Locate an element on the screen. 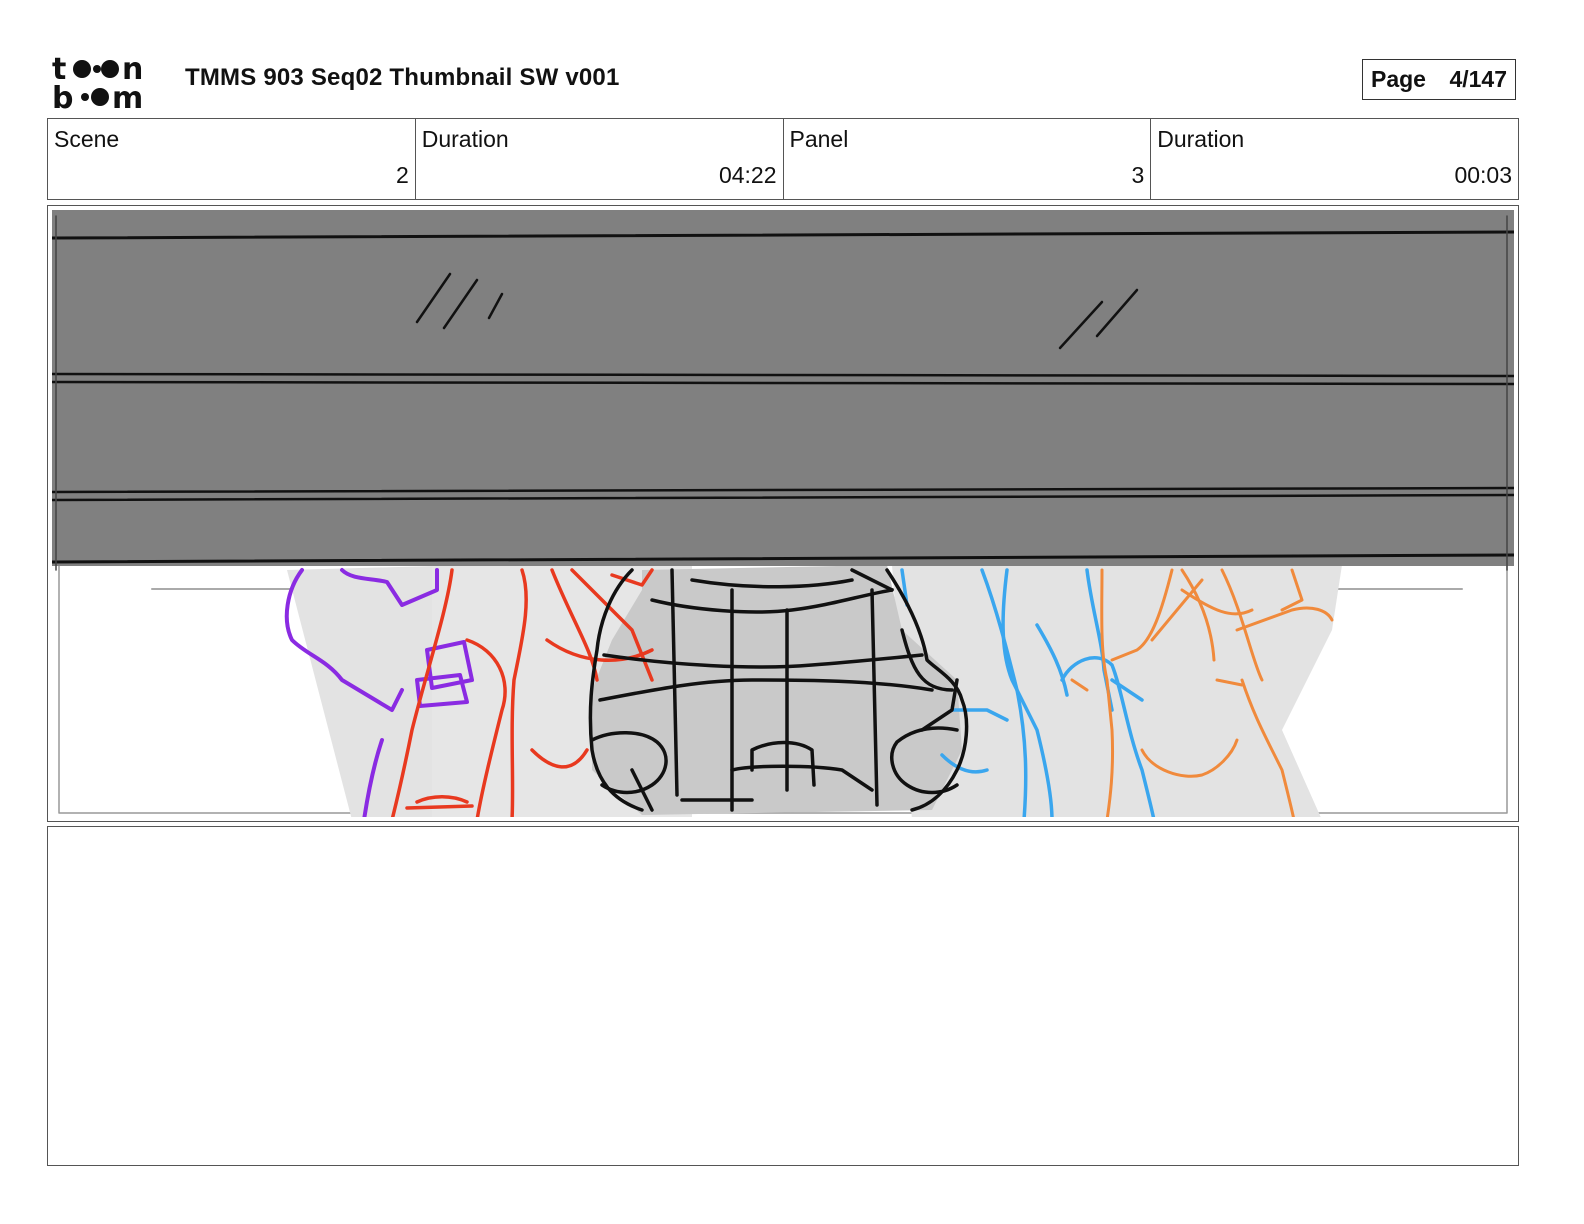 The image size is (1584, 1224). panel-duration-label: Duration is located at coordinates (1201, 139).